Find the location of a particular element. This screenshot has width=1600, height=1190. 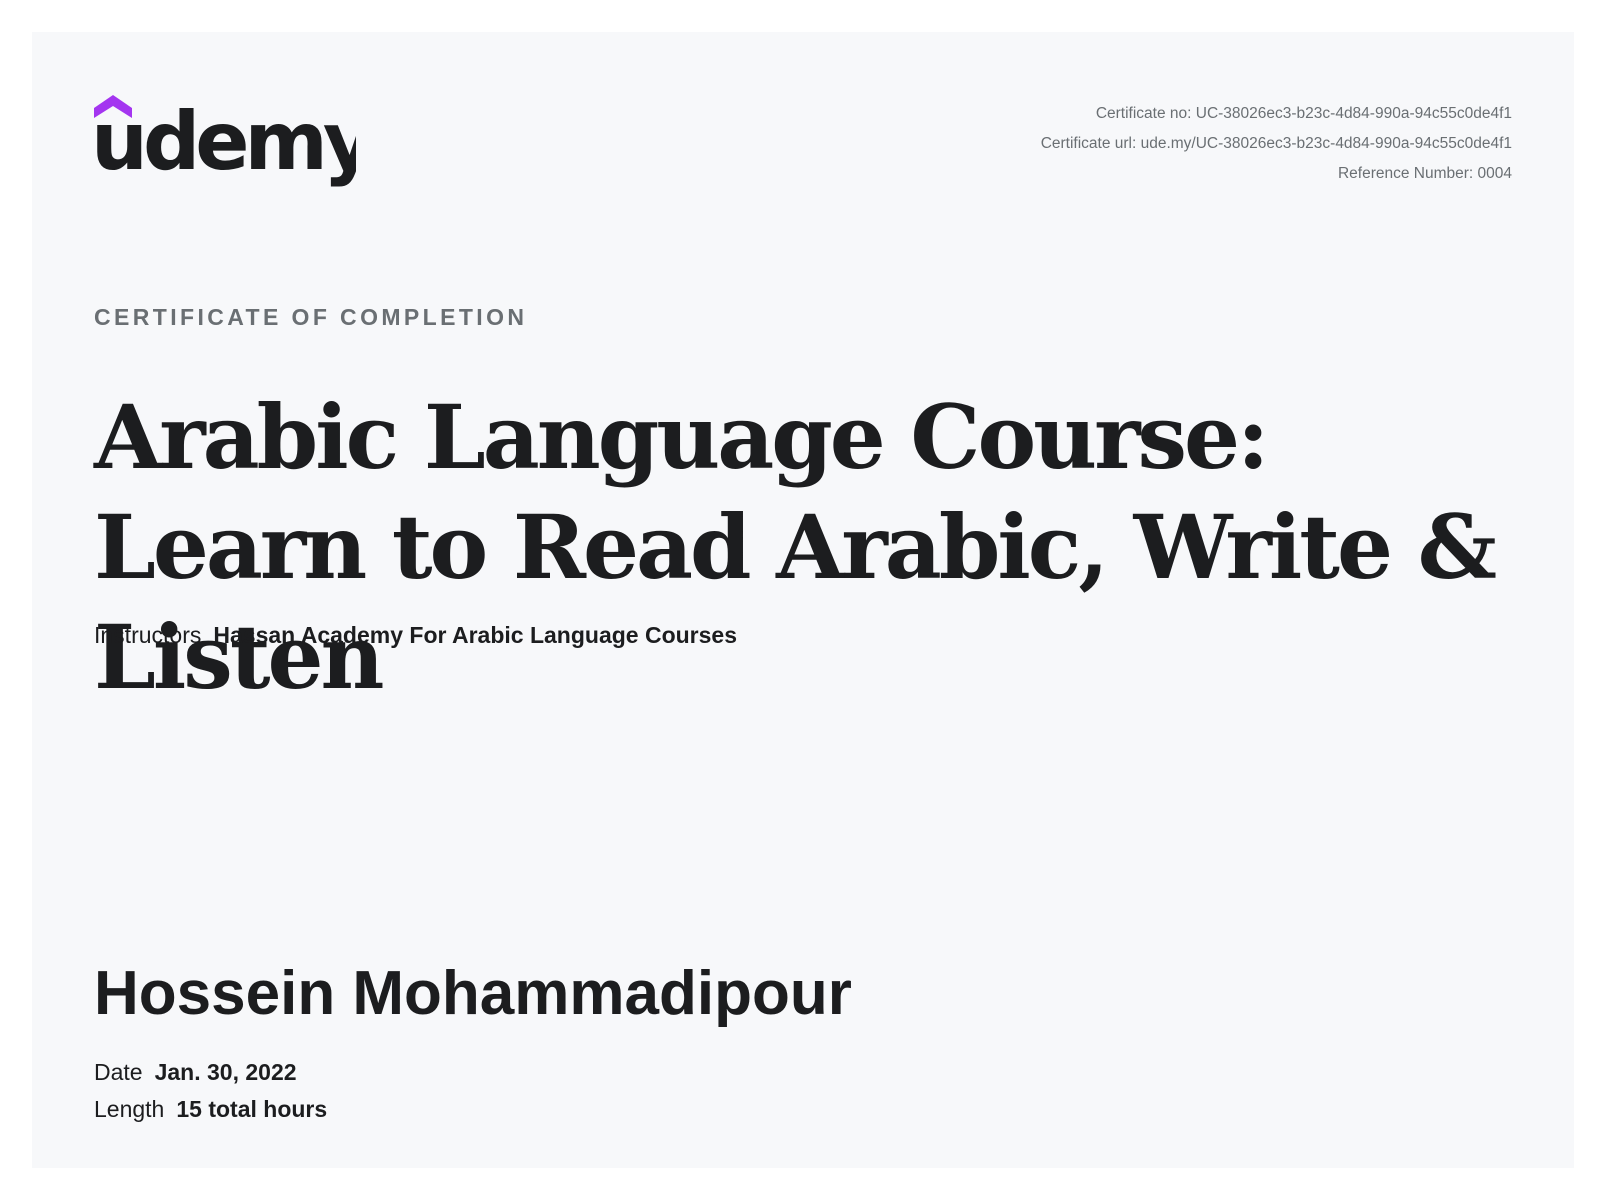

reference-number: Reference Number: 0004 is located at coordinates (1424, 173).